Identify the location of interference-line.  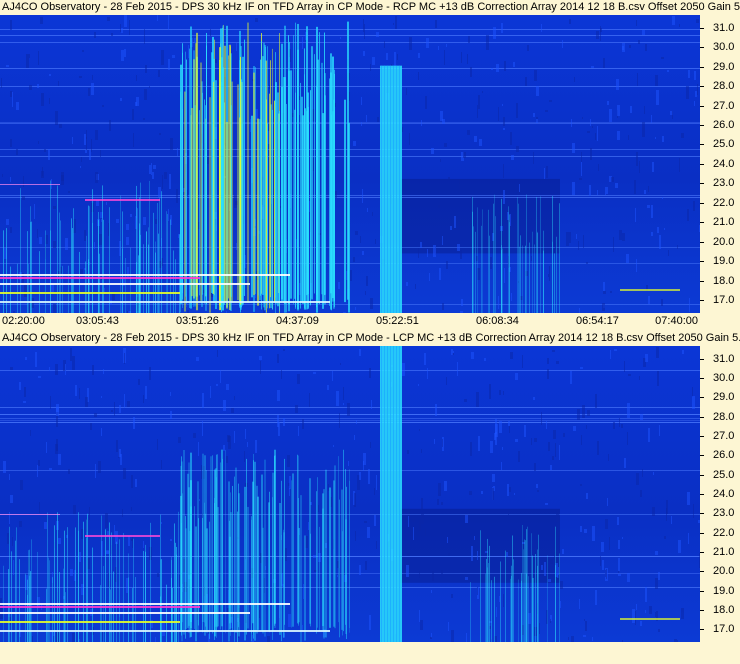
(350, 29).